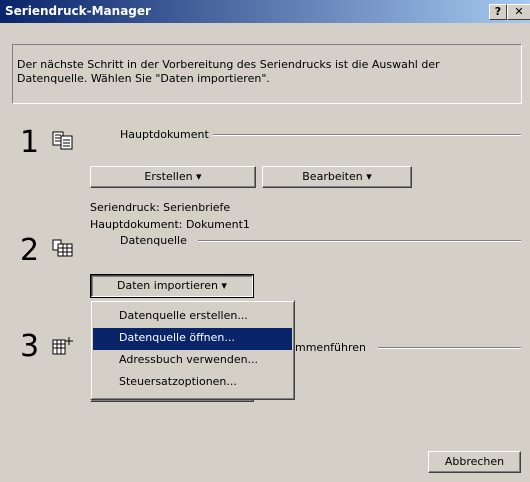 The height and width of the screenshot is (482, 530). Describe the element at coordinates (518, 12) in the screenshot. I see `close-button: ✕` at that location.